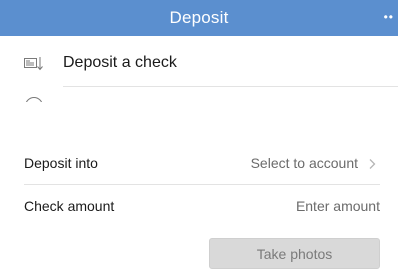 Image resolution: width=398 pixels, height=270 pixels. Describe the element at coordinates (69, 206) in the screenshot. I see `check-amount-label: Check amount` at that location.